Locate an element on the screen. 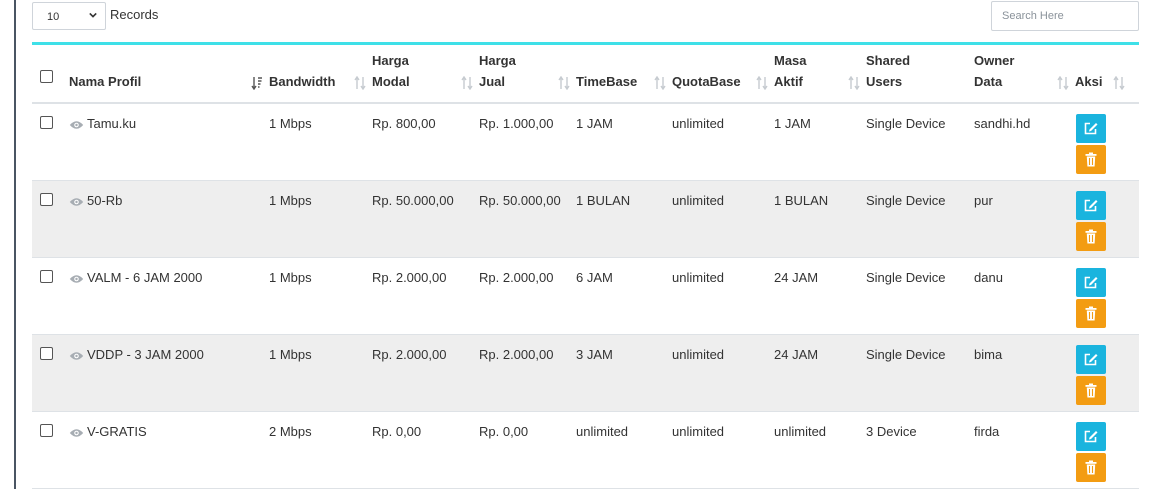 The width and height of the screenshot is (1153, 489). sort-desc-icon is located at coordinates (256, 83).